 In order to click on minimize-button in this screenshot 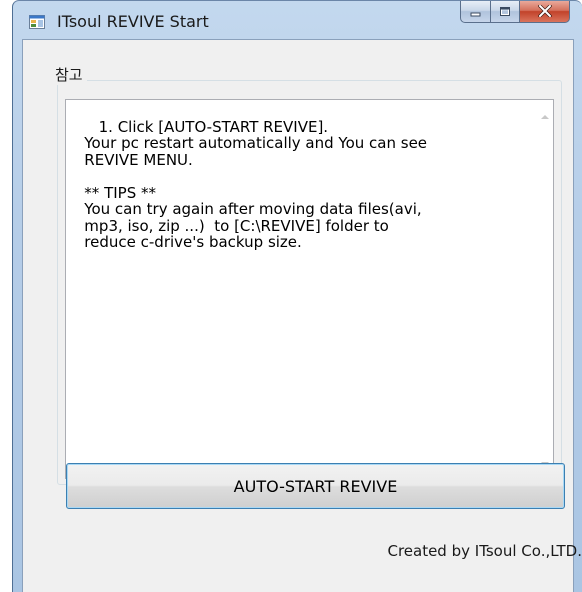, I will do `click(475, 12)`.